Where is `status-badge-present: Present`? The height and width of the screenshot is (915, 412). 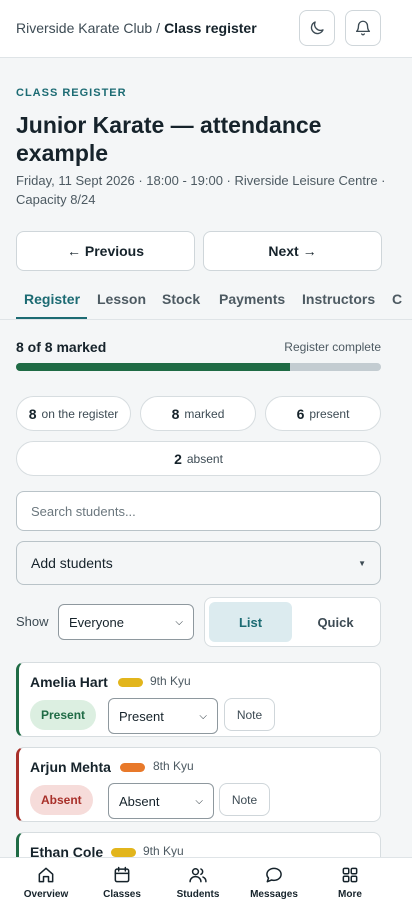
status-badge-present: Present is located at coordinates (63, 715).